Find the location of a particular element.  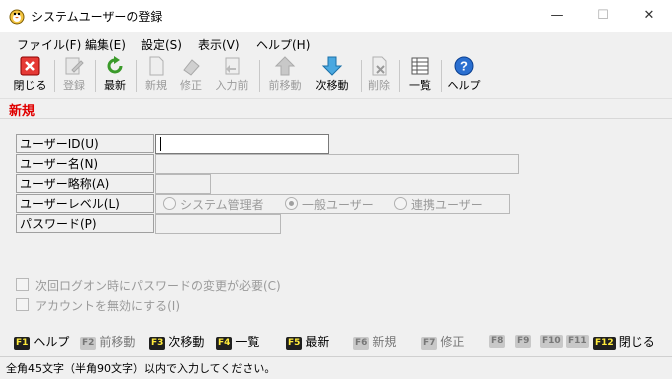

maximize-button: ☐ is located at coordinates (603, 16).